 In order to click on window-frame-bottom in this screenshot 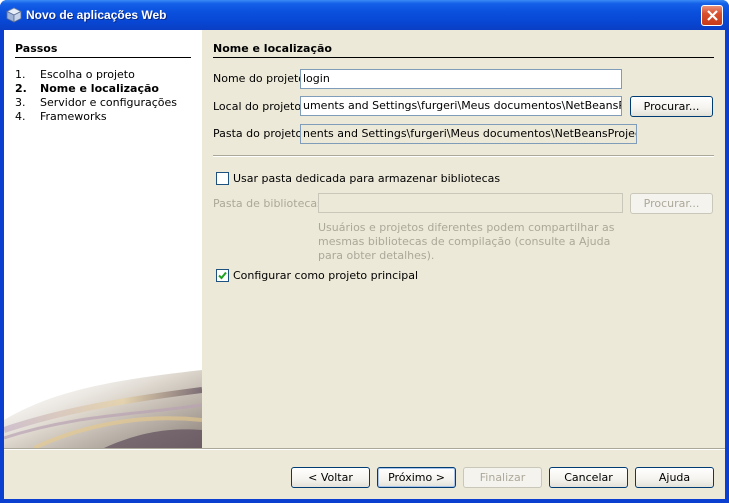, I will do `click(364, 501)`.